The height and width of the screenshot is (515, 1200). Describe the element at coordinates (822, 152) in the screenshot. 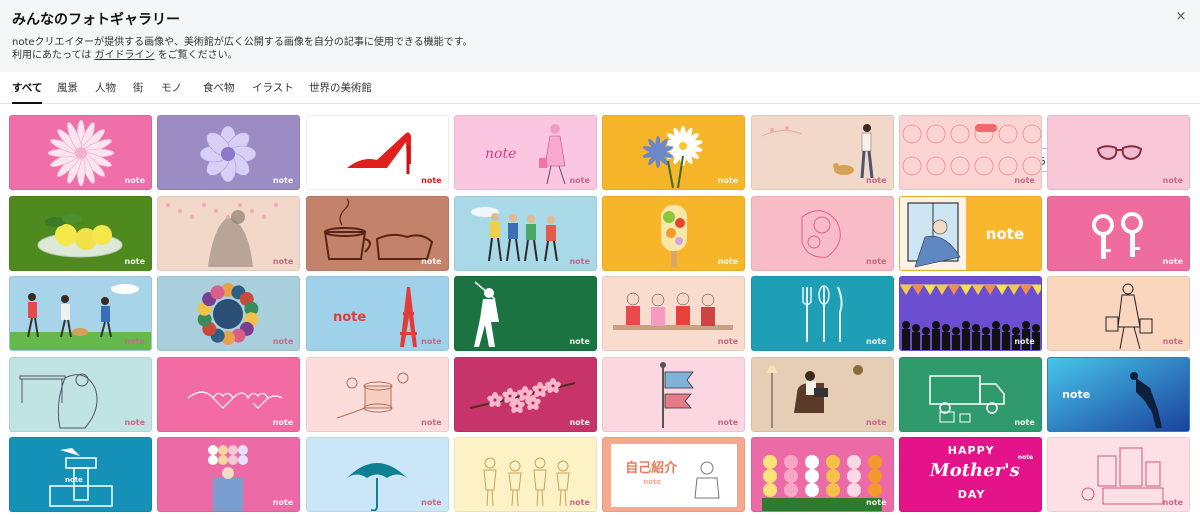

I see `gallery-image-man-walking-dog: note` at that location.